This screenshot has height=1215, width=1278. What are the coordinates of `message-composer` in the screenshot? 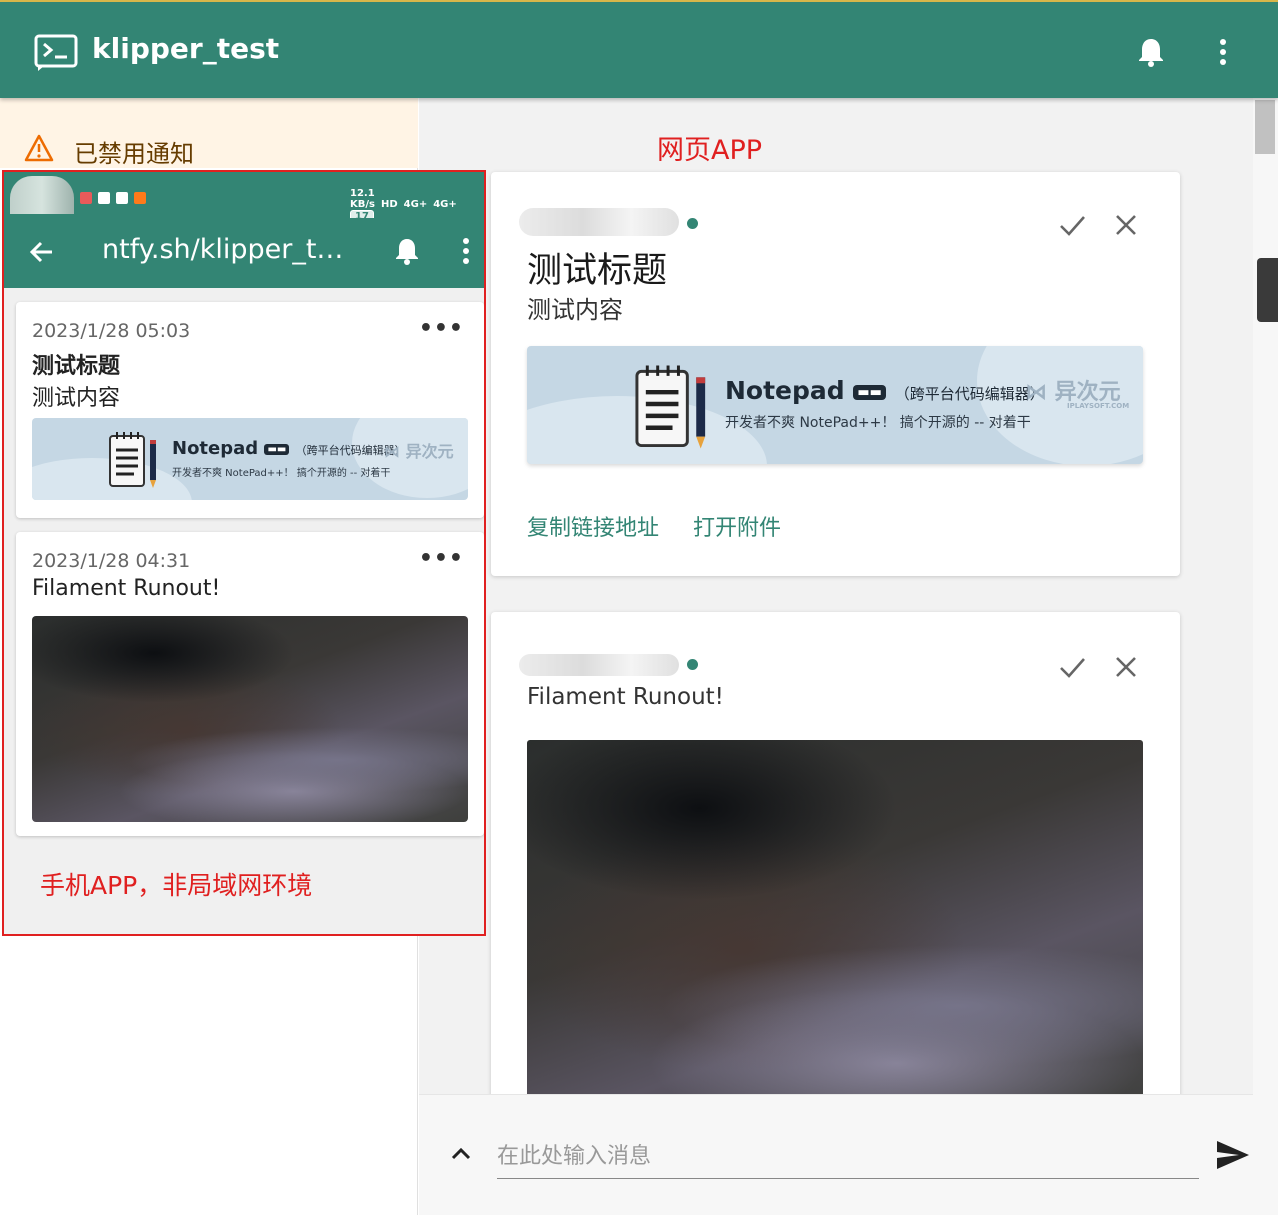 It's located at (836, 1154).